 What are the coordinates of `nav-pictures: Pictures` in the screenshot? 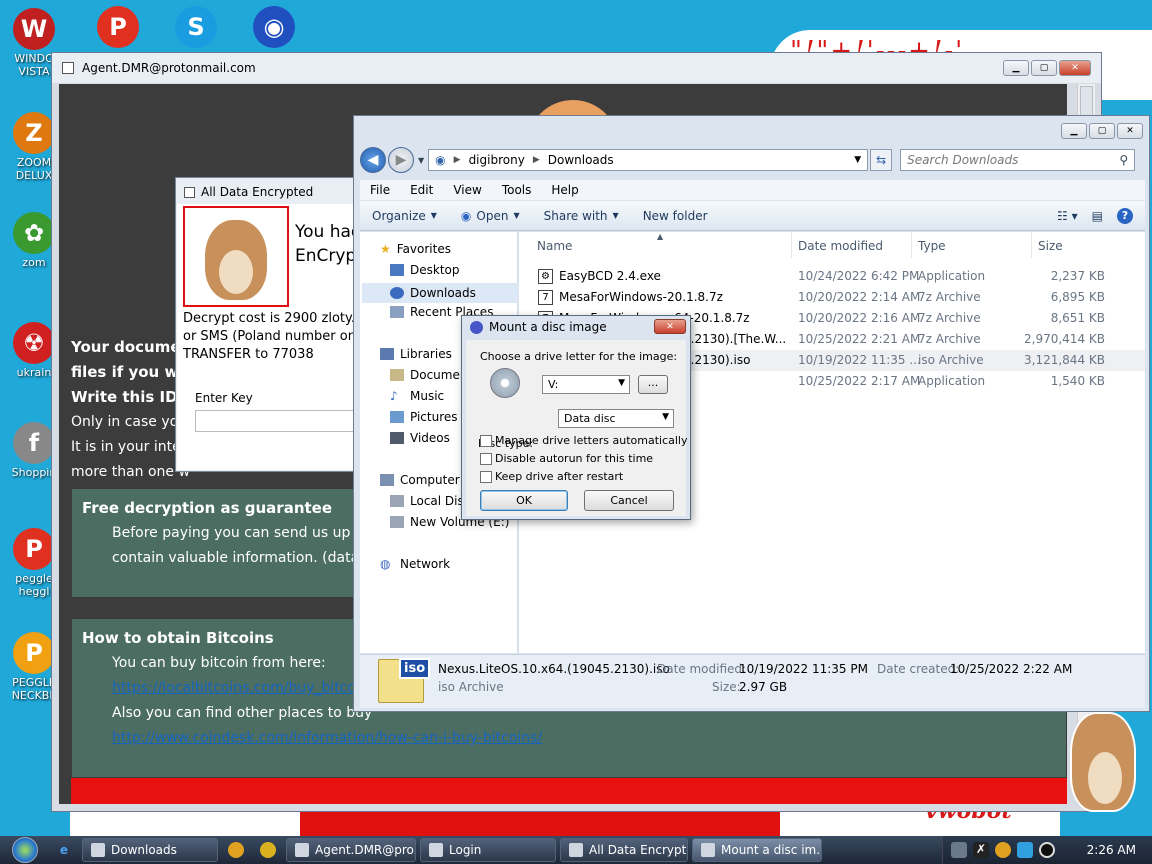 It's located at (424, 417).